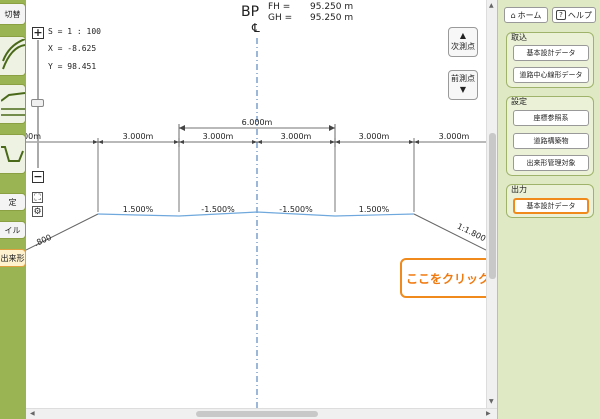  I want to click on vertical-scrollbar: ▲ ▼, so click(491, 204).